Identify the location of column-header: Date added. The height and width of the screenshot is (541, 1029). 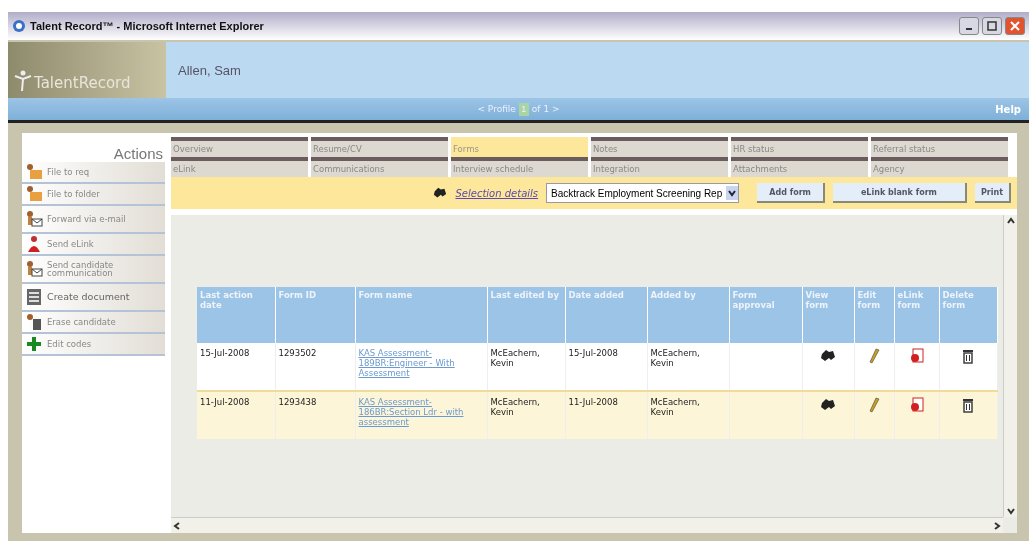
(606, 315).